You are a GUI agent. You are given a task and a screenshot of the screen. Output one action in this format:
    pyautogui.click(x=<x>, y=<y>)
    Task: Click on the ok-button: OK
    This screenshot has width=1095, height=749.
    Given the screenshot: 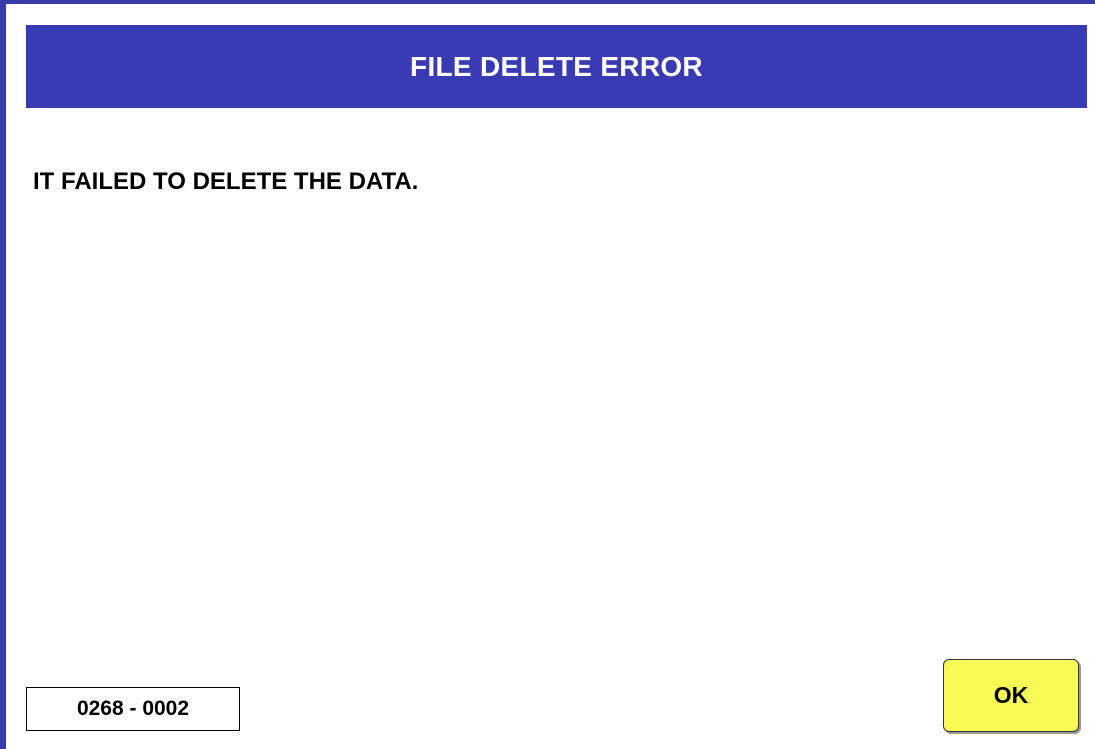 What is the action you would take?
    pyautogui.click(x=1011, y=695)
    